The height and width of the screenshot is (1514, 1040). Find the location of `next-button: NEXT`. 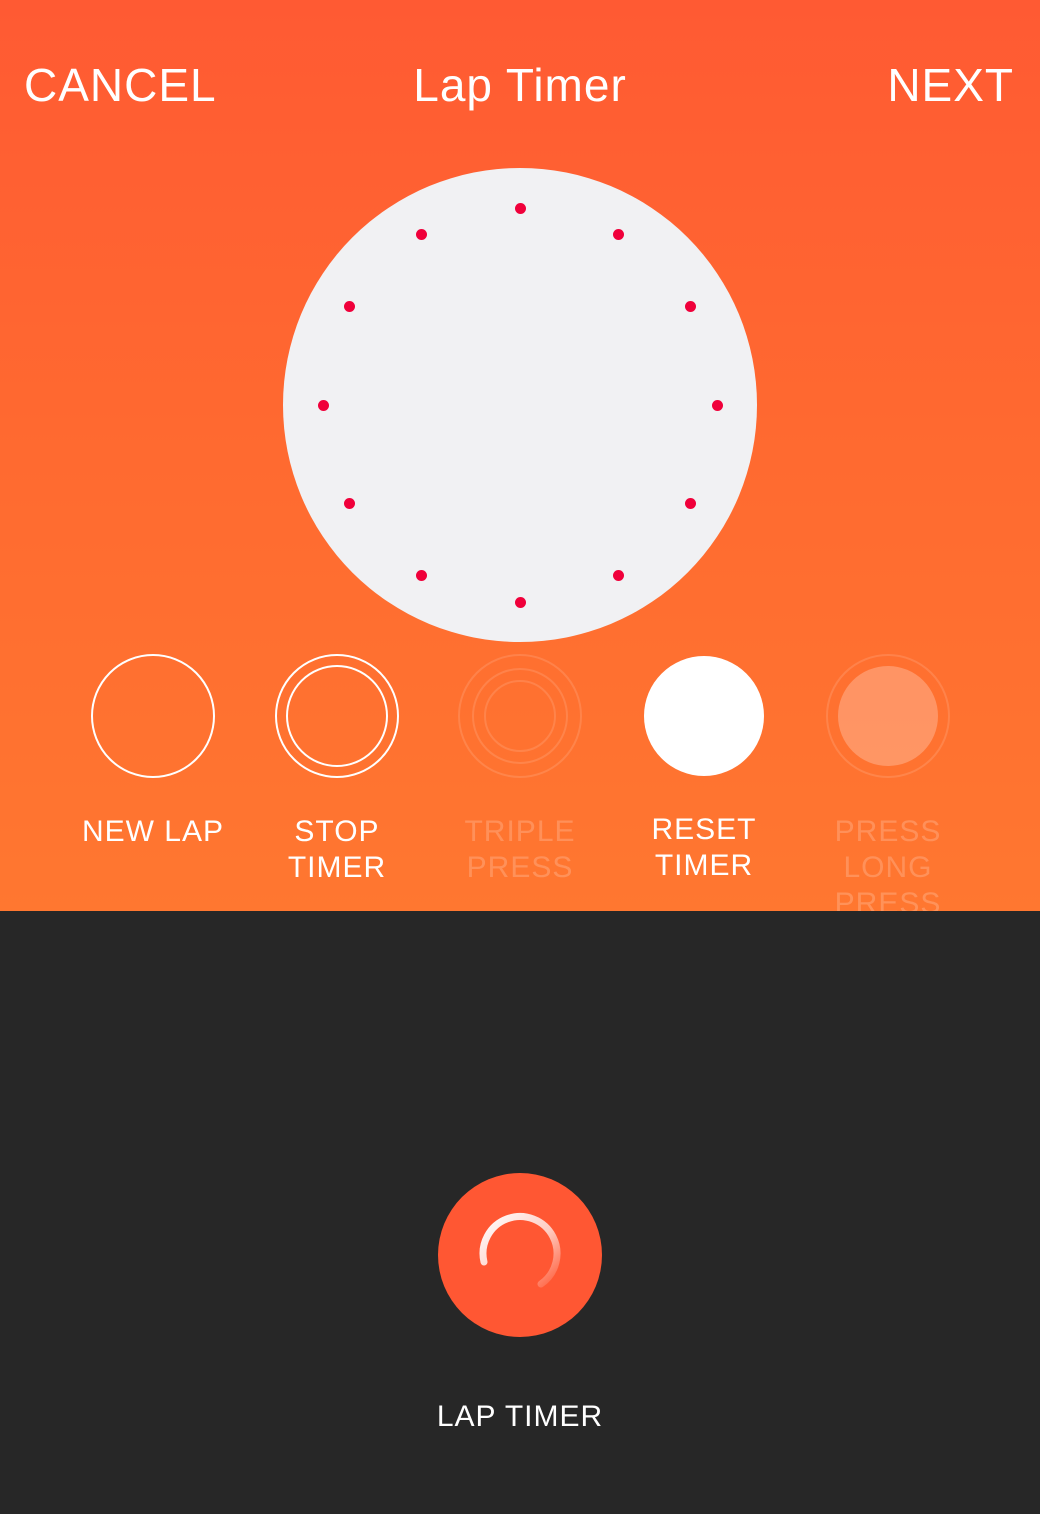

next-button: NEXT is located at coordinates (950, 85).